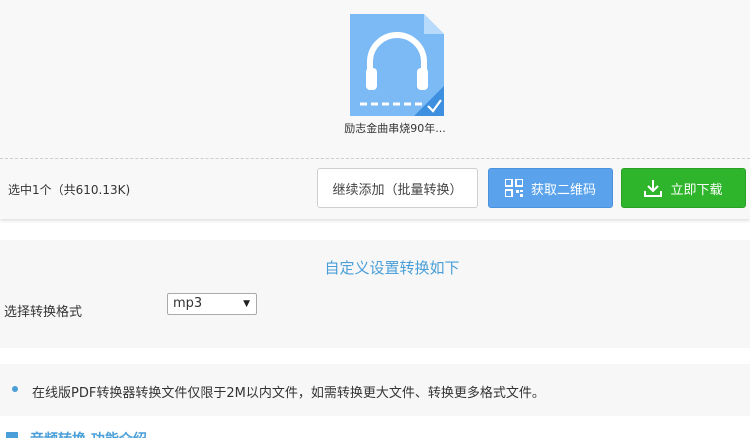  I want to click on bottom-heading-text: 音频转换 功能介绍, so click(88, 433).